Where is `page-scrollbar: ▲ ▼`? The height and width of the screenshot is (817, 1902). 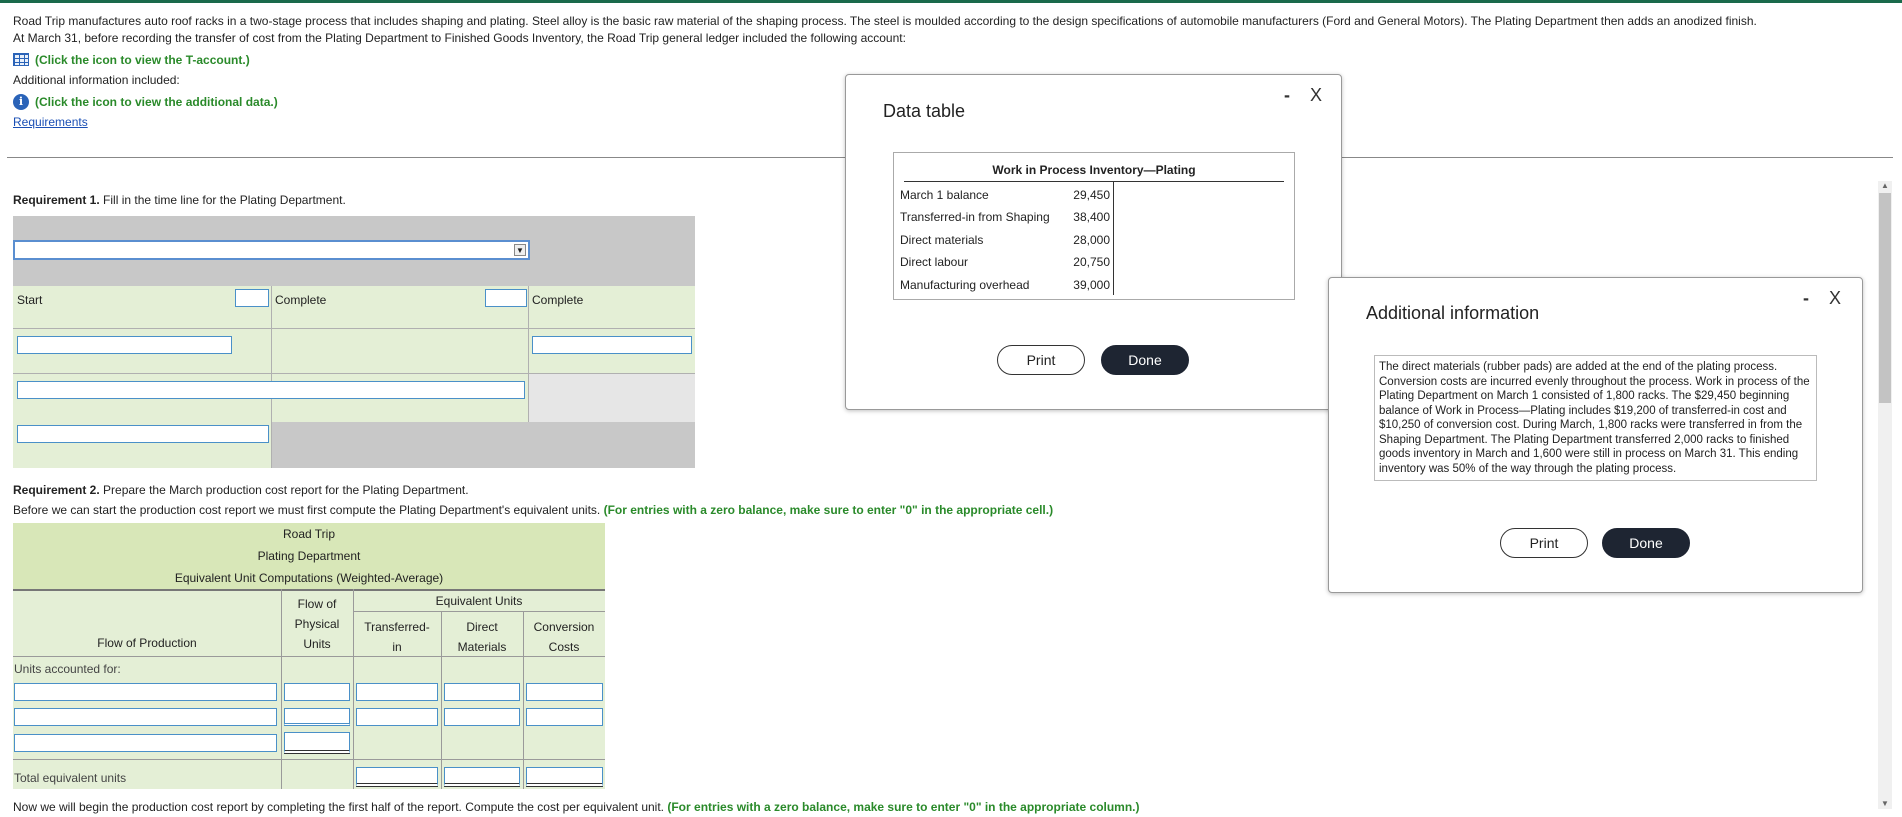 page-scrollbar: ▲ ▼ is located at coordinates (1885, 495).